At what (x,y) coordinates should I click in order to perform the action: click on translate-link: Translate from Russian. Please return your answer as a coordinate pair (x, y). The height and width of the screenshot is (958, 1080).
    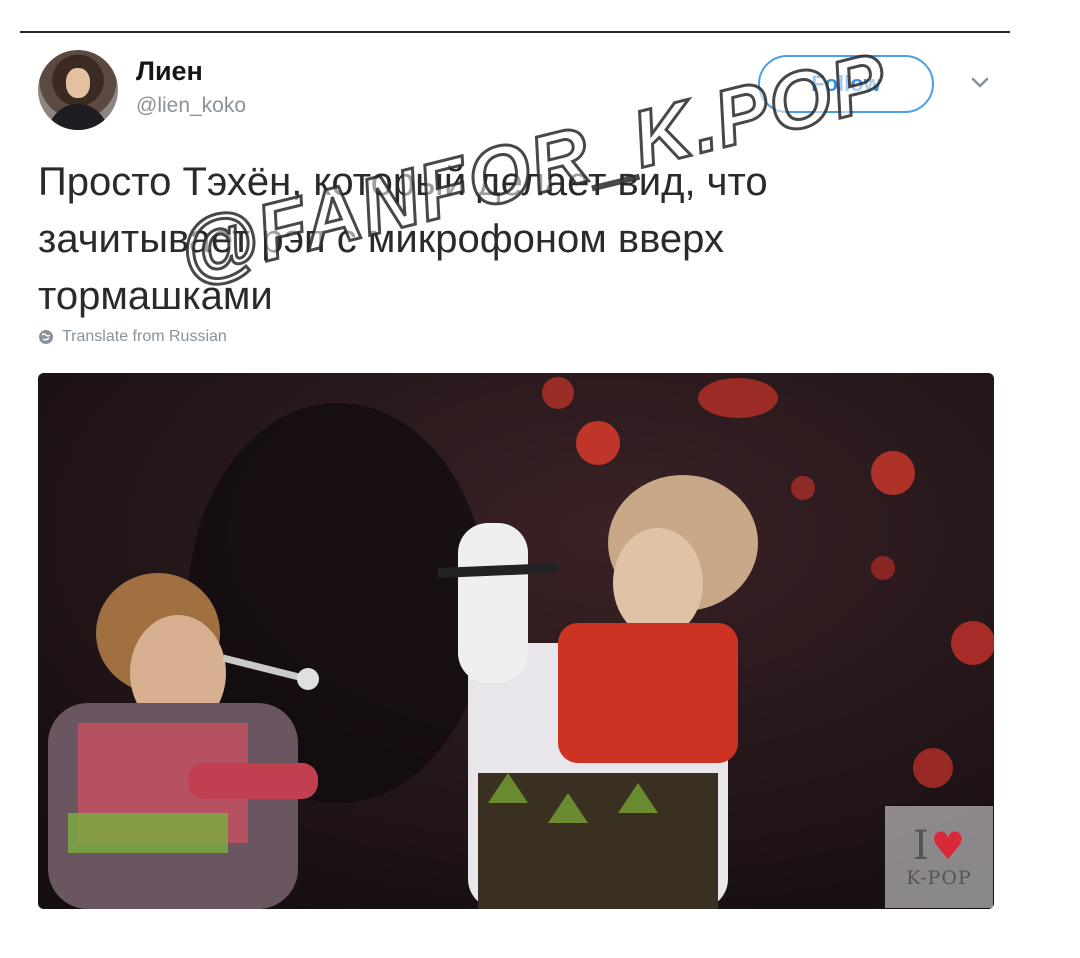
    Looking at the image, I should click on (132, 337).